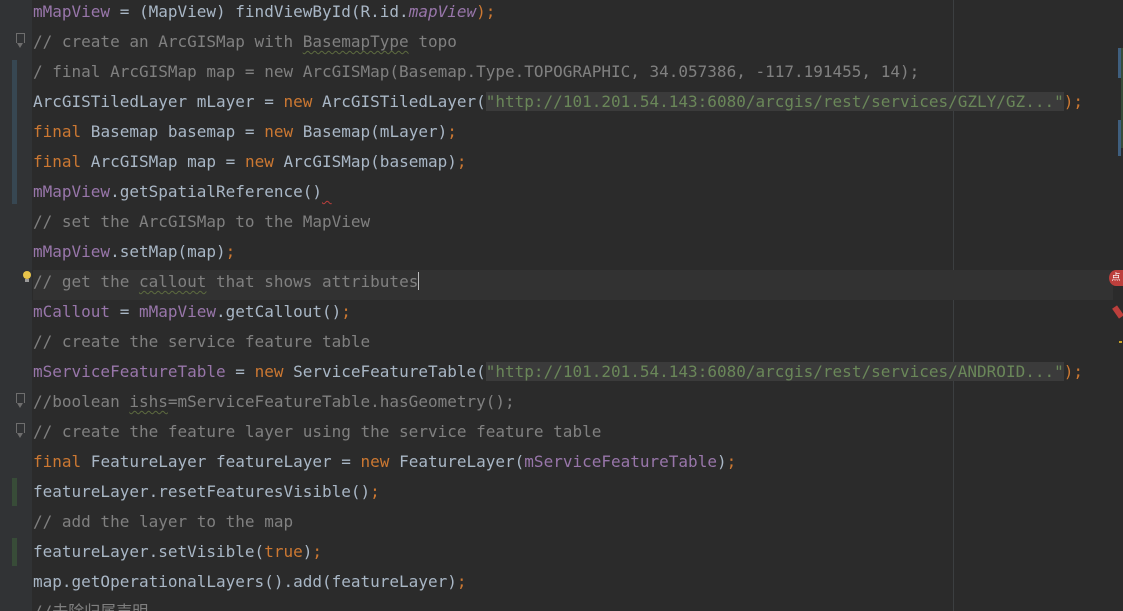 This screenshot has height=611, width=1123. Describe the element at coordinates (168, 251) in the screenshot. I see `code-token: .setMap(map)` at that location.